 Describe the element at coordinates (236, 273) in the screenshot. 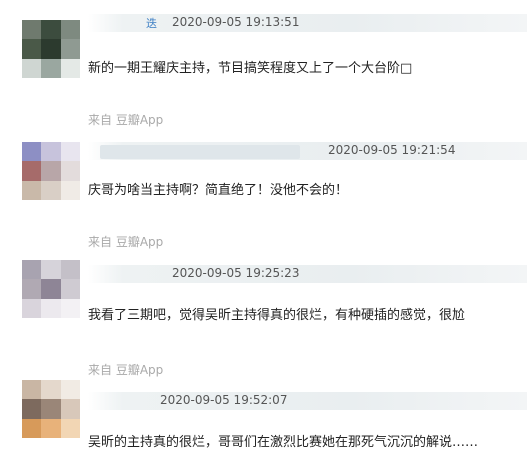

I see `comment-timestamp: 2020-09-05 19:25:23` at that location.